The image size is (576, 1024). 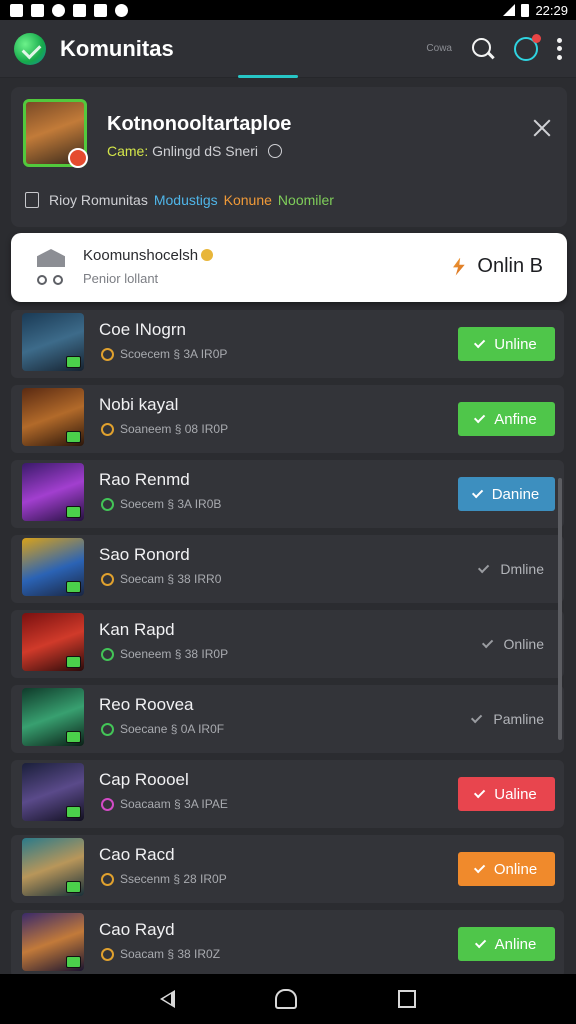 I want to click on home-icon, so click(x=286, y=999).